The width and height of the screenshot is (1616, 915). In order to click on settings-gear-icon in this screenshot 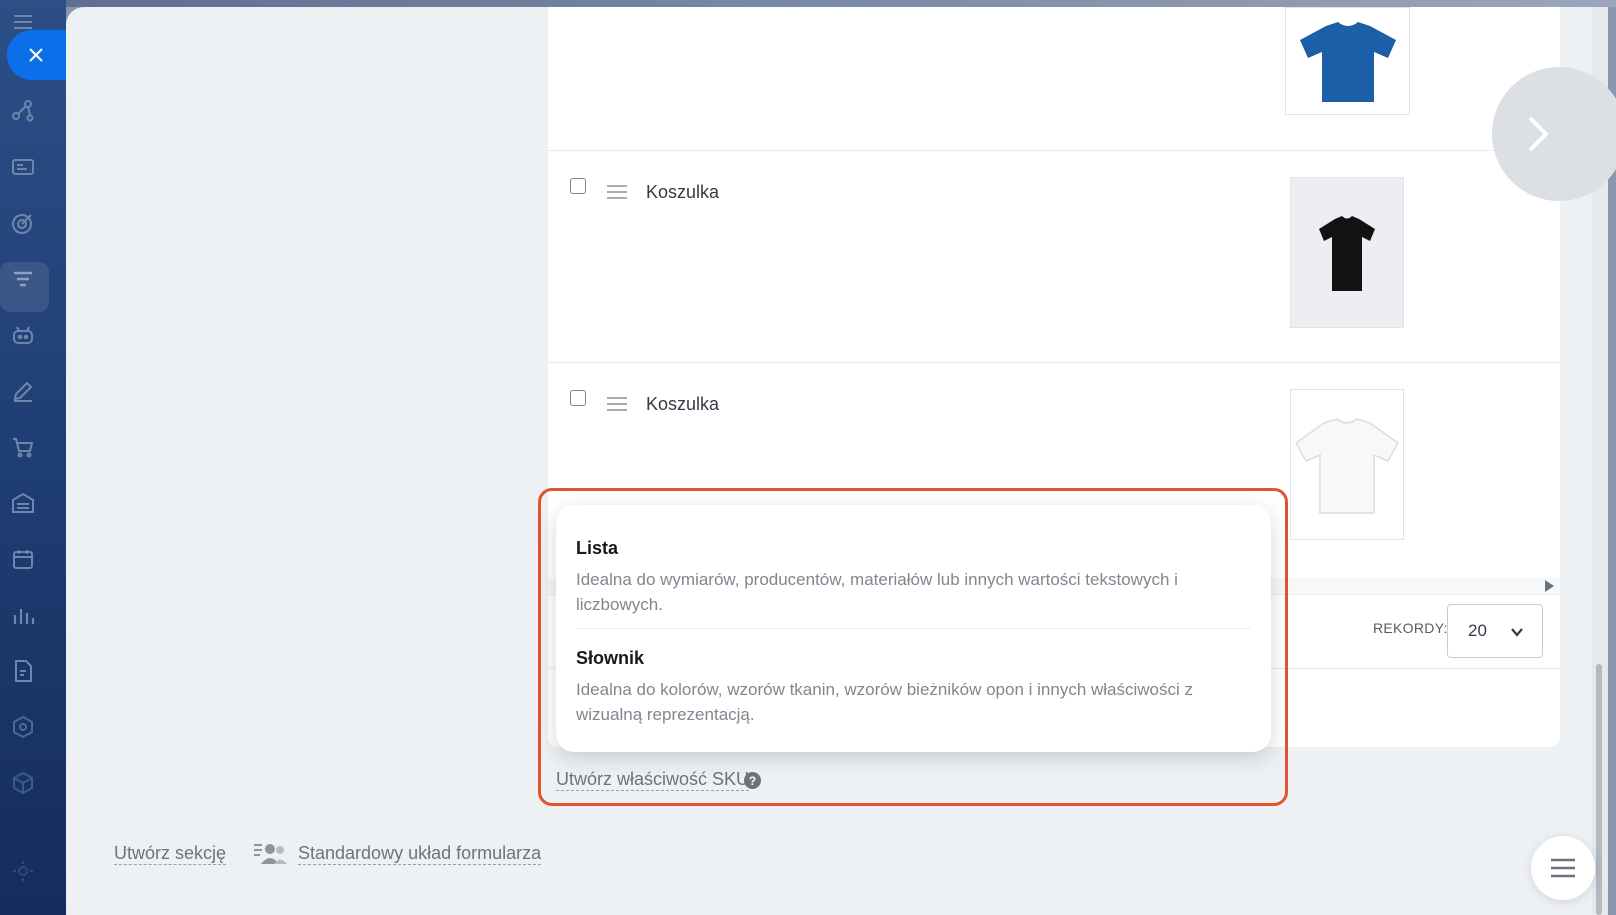, I will do `click(23, 871)`.